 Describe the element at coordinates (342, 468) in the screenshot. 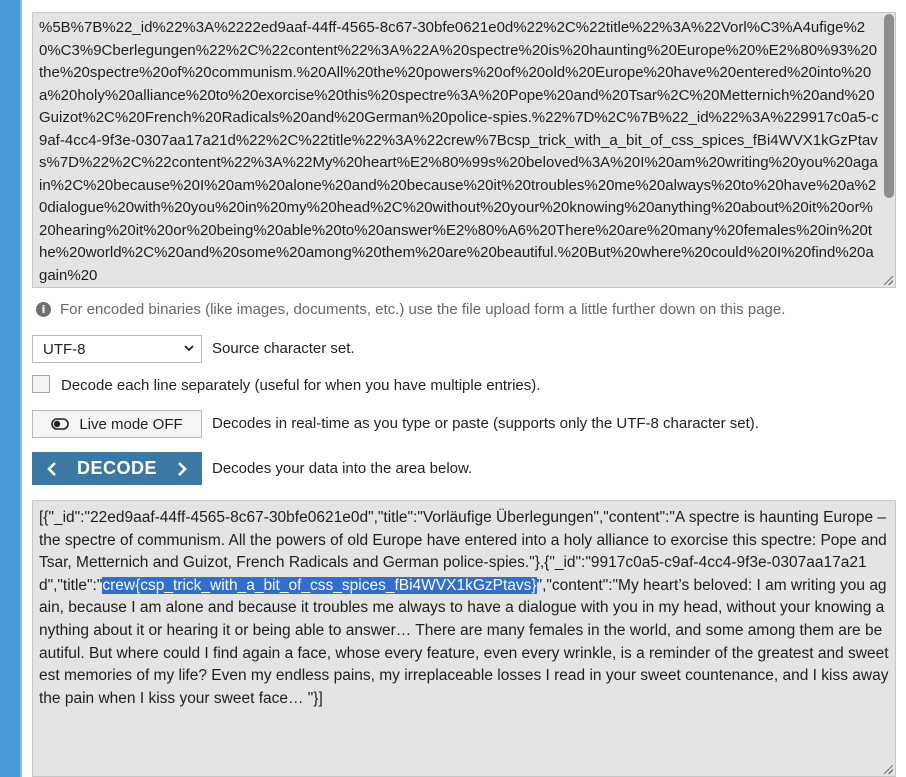

I see `decode-description: Decodes your data into the area below.` at that location.